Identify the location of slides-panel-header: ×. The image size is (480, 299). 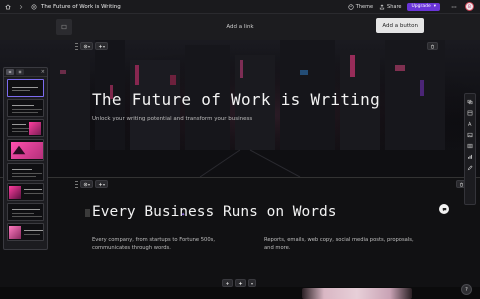
(25, 72).